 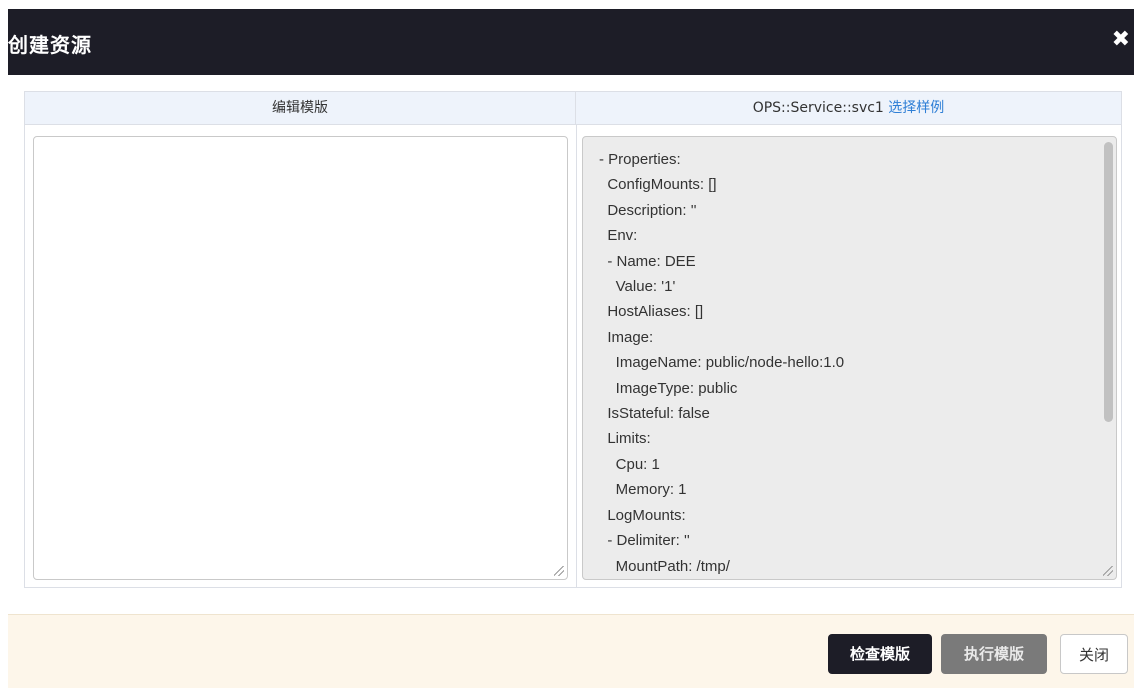 I want to click on dialog-title: 创建资源, so click(x=50, y=45).